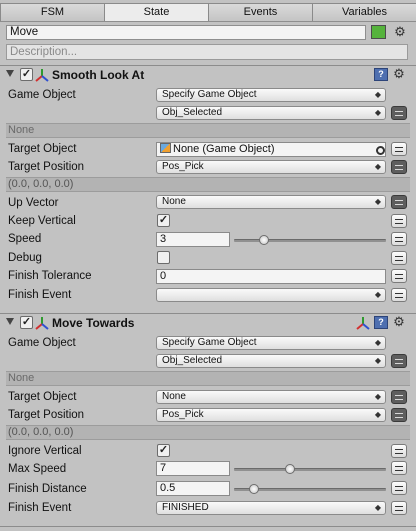  What do you see at coordinates (50, 276) in the screenshot?
I see `field-label: Finish Tolerance` at bounding box center [50, 276].